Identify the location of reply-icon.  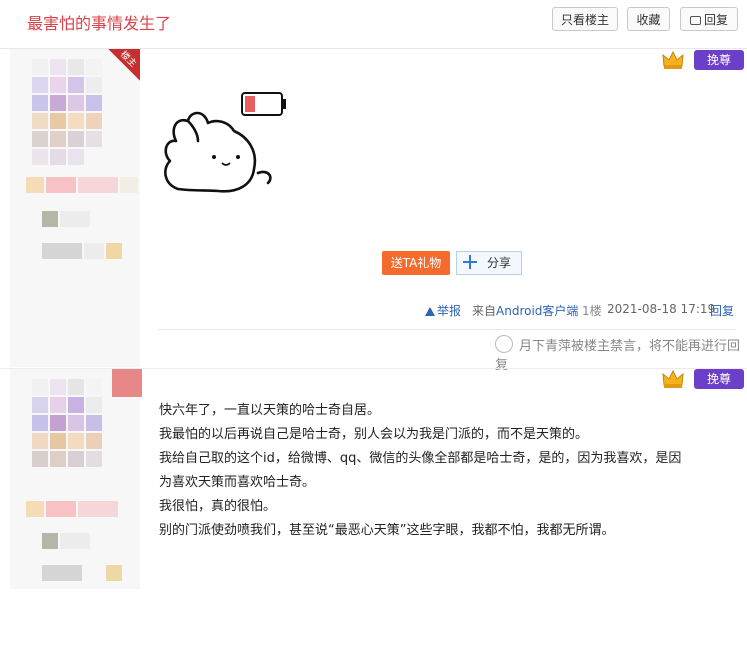
(695, 20).